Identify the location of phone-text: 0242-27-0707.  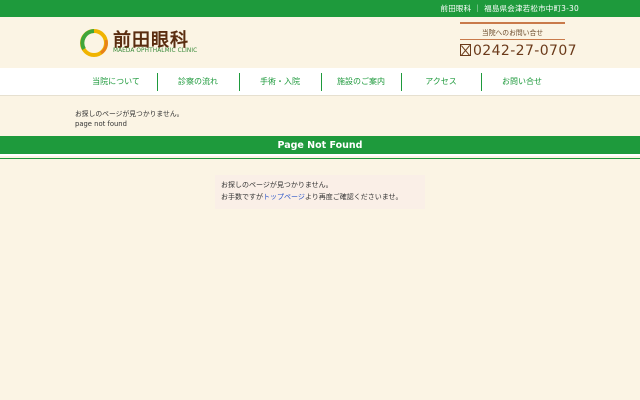
(525, 51).